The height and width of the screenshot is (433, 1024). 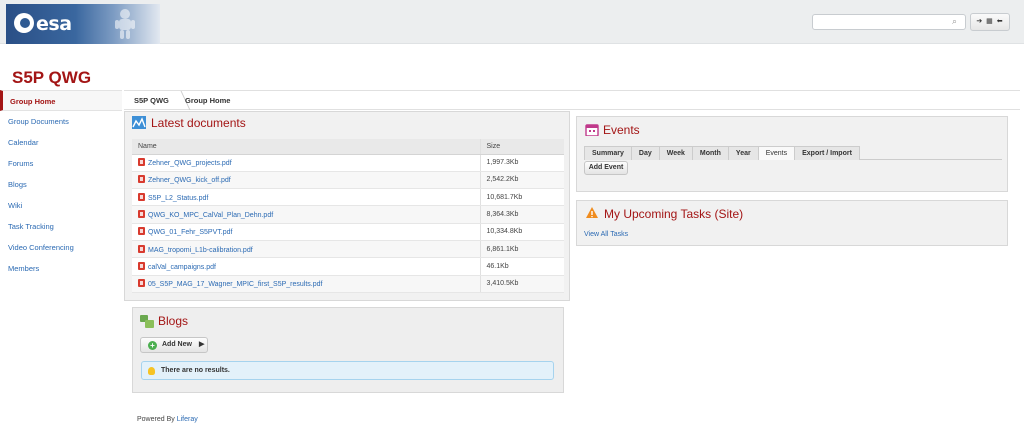 What do you see at coordinates (54, 24) in the screenshot?
I see `logo-text: esa` at bounding box center [54, 24].